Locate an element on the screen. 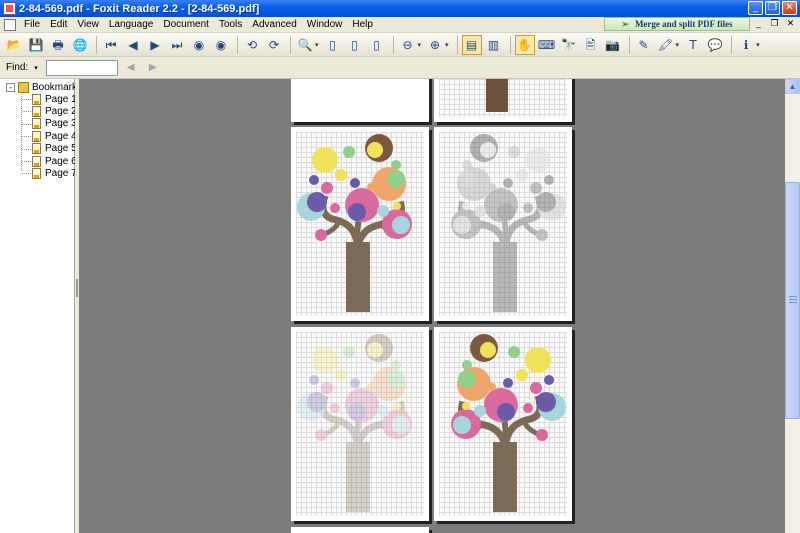 Image resolution: width=800 pixels, height=533 pixels. bookmarks-panel-icon: ▤ is located at coordinates (471, 44).